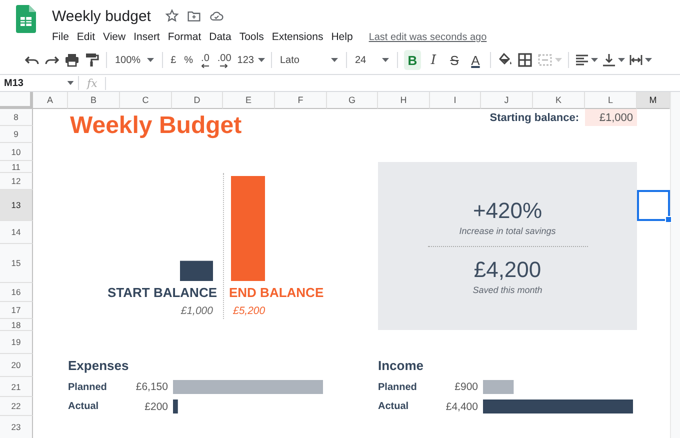 The height and width of the screenshot is (438, 680). What do you see at coordinates (249, 310) in the screenshot?
I see `value-label: £5,200` at bounding box center [249, 310].